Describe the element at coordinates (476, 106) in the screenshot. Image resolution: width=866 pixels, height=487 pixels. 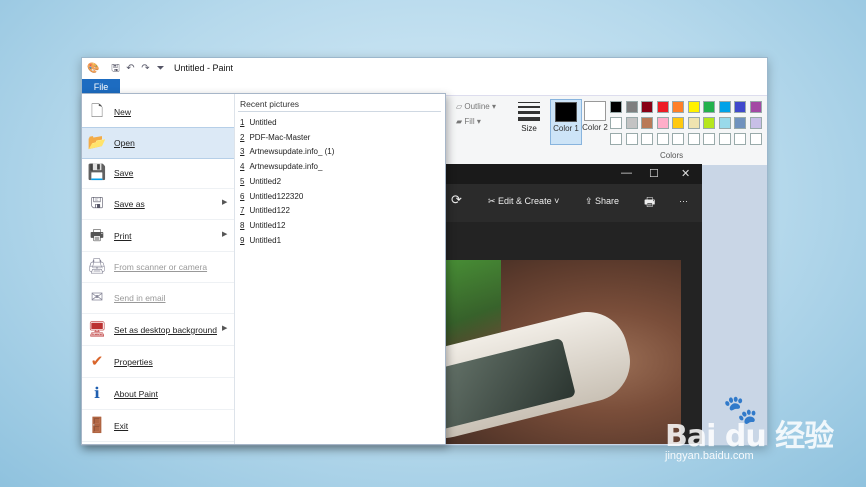
I see `outline-dropdown: ▱ Outline ▾` at that location.